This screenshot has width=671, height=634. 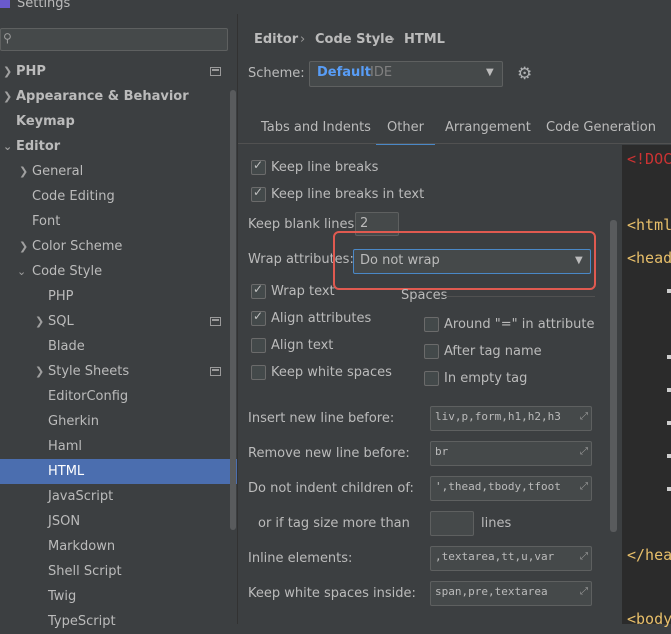 I want to click on scheme-value: Default, so click(x=344, y=72).